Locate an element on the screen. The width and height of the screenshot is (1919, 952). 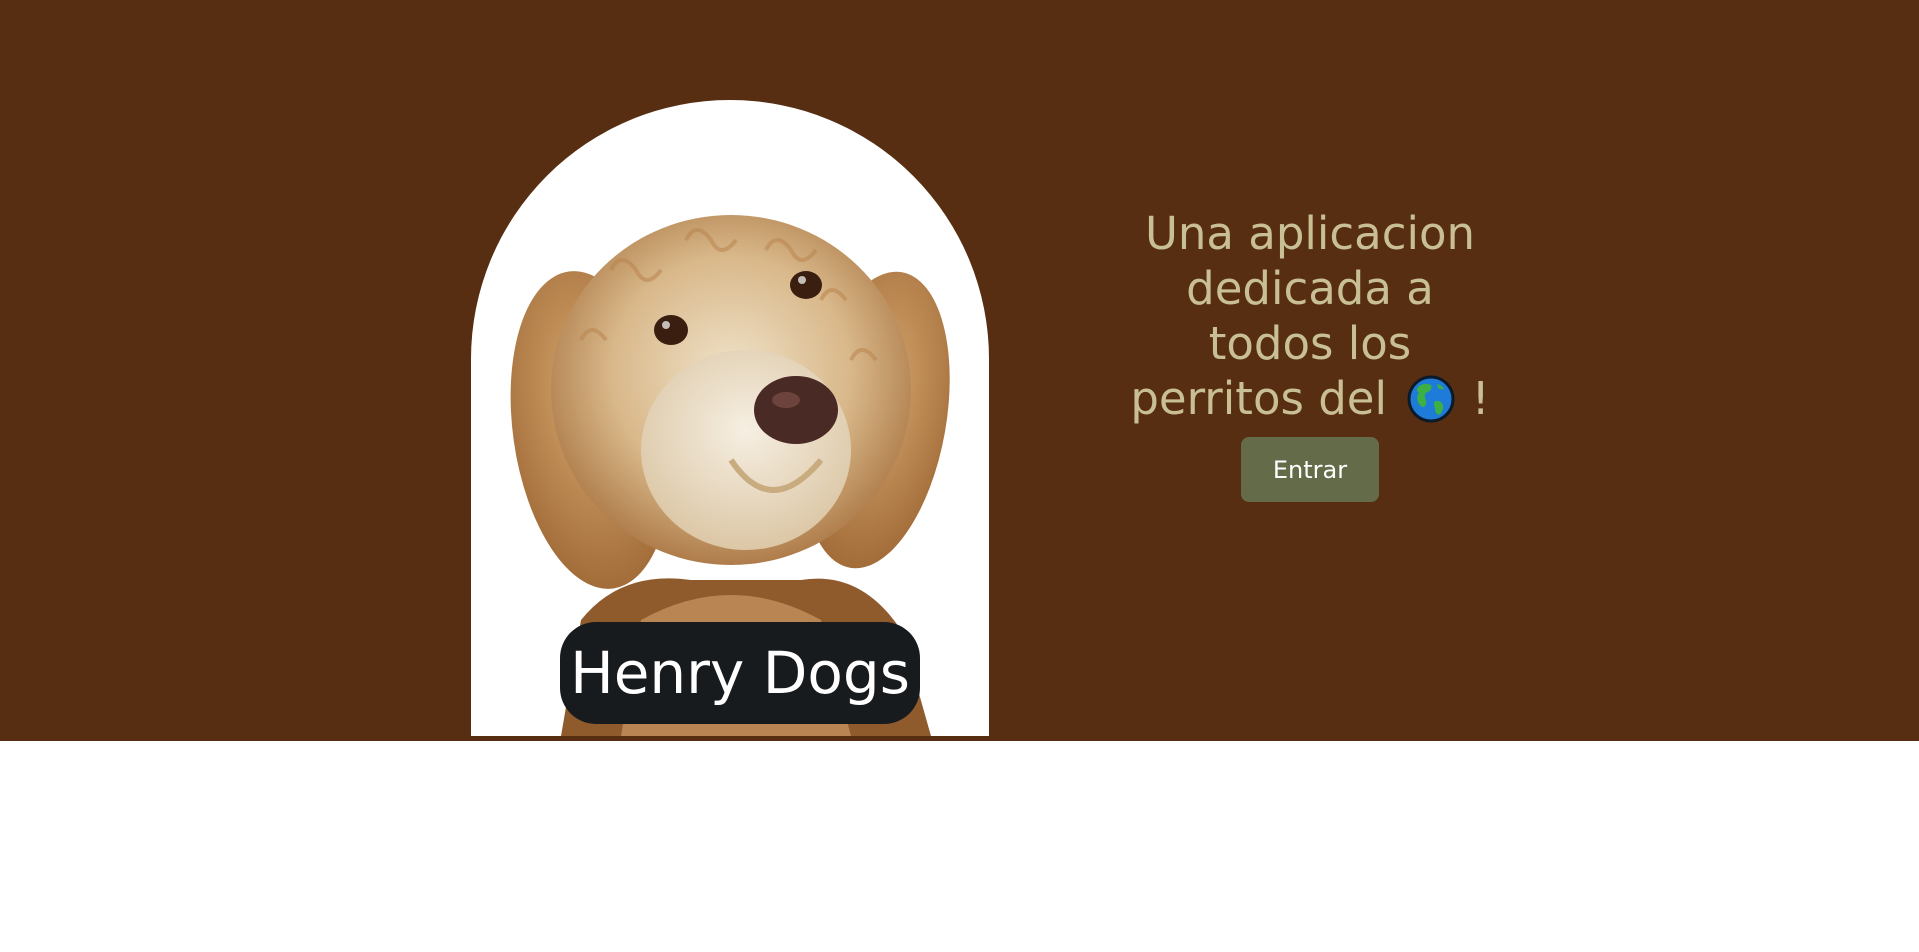
headline-line-1: Una aplicacion is located at coordinates (1310, 233).